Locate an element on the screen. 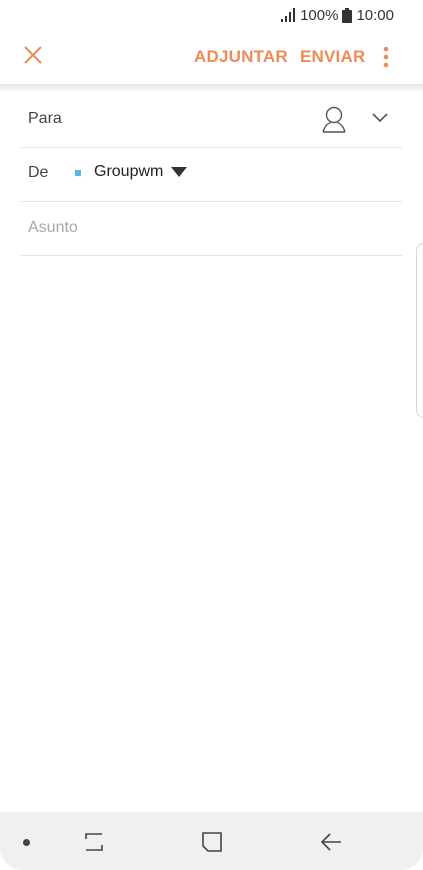 The width and height of the screenshot is (423, 870). subject-row is located at coordinates (211, 228).